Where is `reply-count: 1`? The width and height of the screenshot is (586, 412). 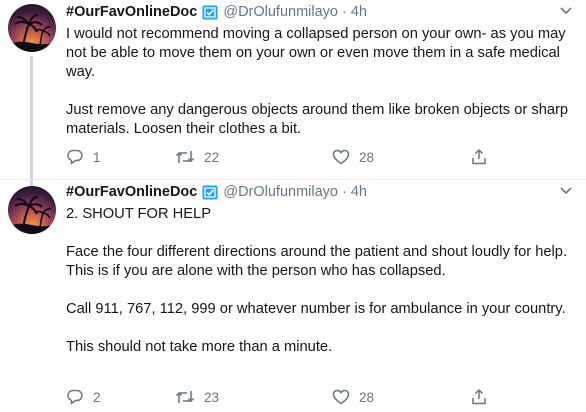
reply-count: 1 is located at coordinates (97, 157).